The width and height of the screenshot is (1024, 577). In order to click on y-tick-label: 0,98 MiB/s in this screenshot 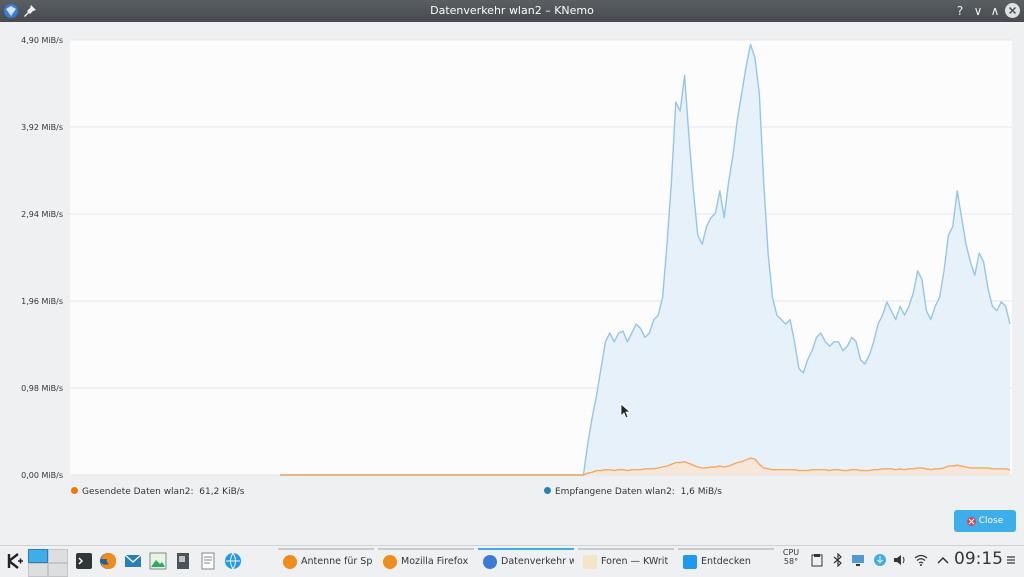, I will do `click(42, 388)`.